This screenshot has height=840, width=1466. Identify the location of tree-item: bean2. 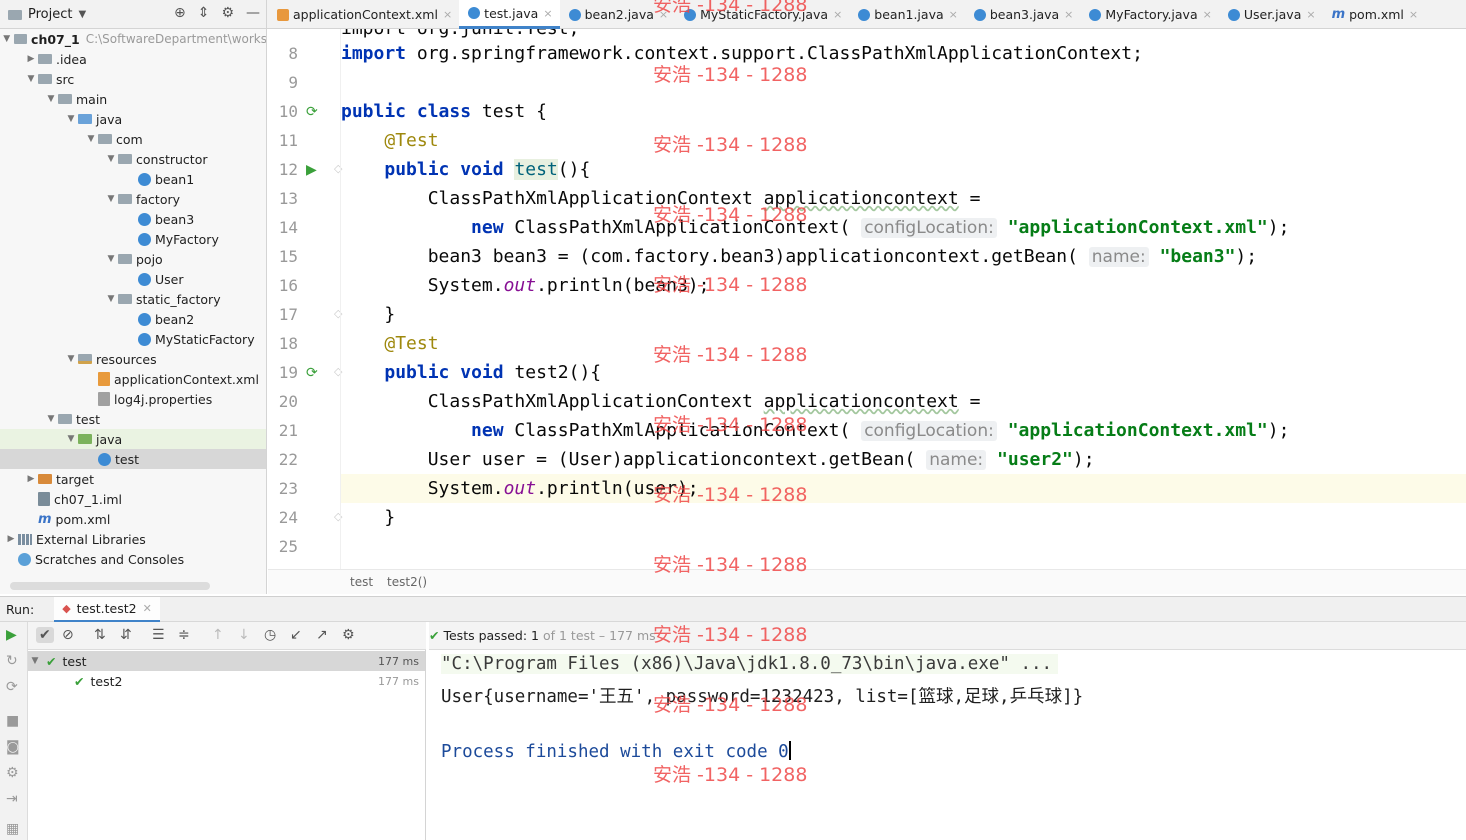
(133, 319).